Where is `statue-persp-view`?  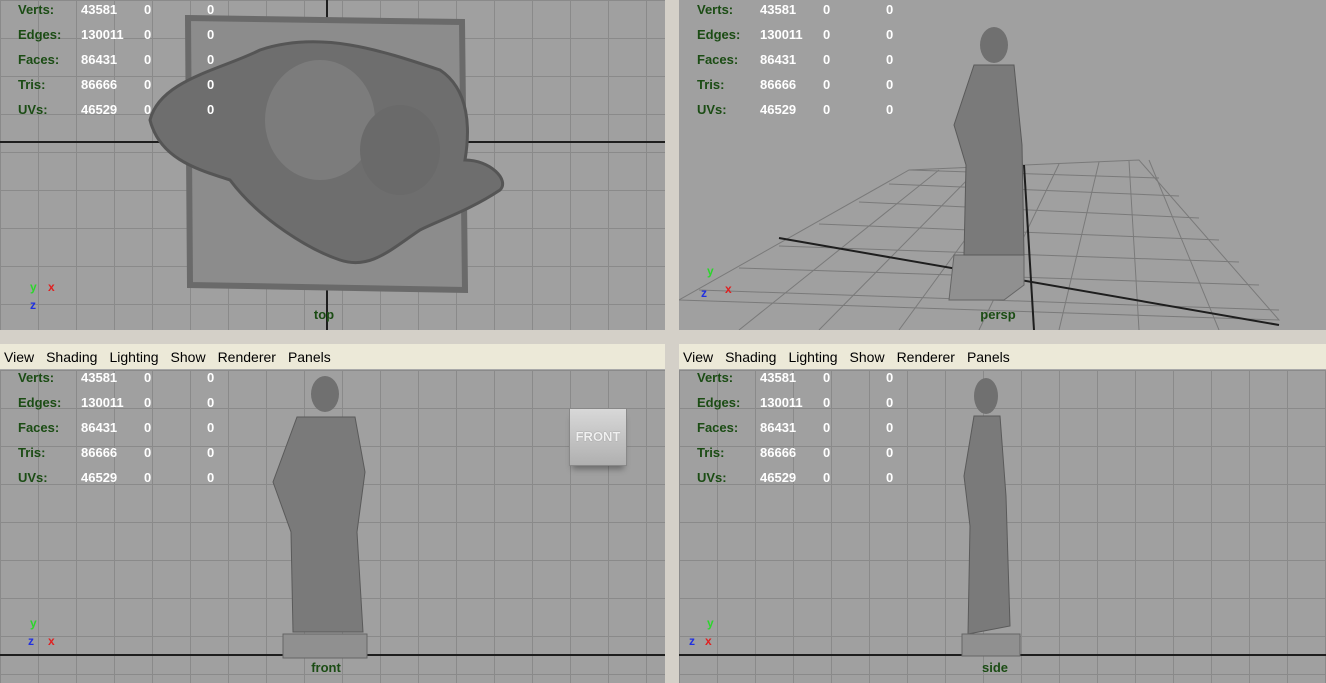 statue-persp-view is located at coordinates (986, 164).